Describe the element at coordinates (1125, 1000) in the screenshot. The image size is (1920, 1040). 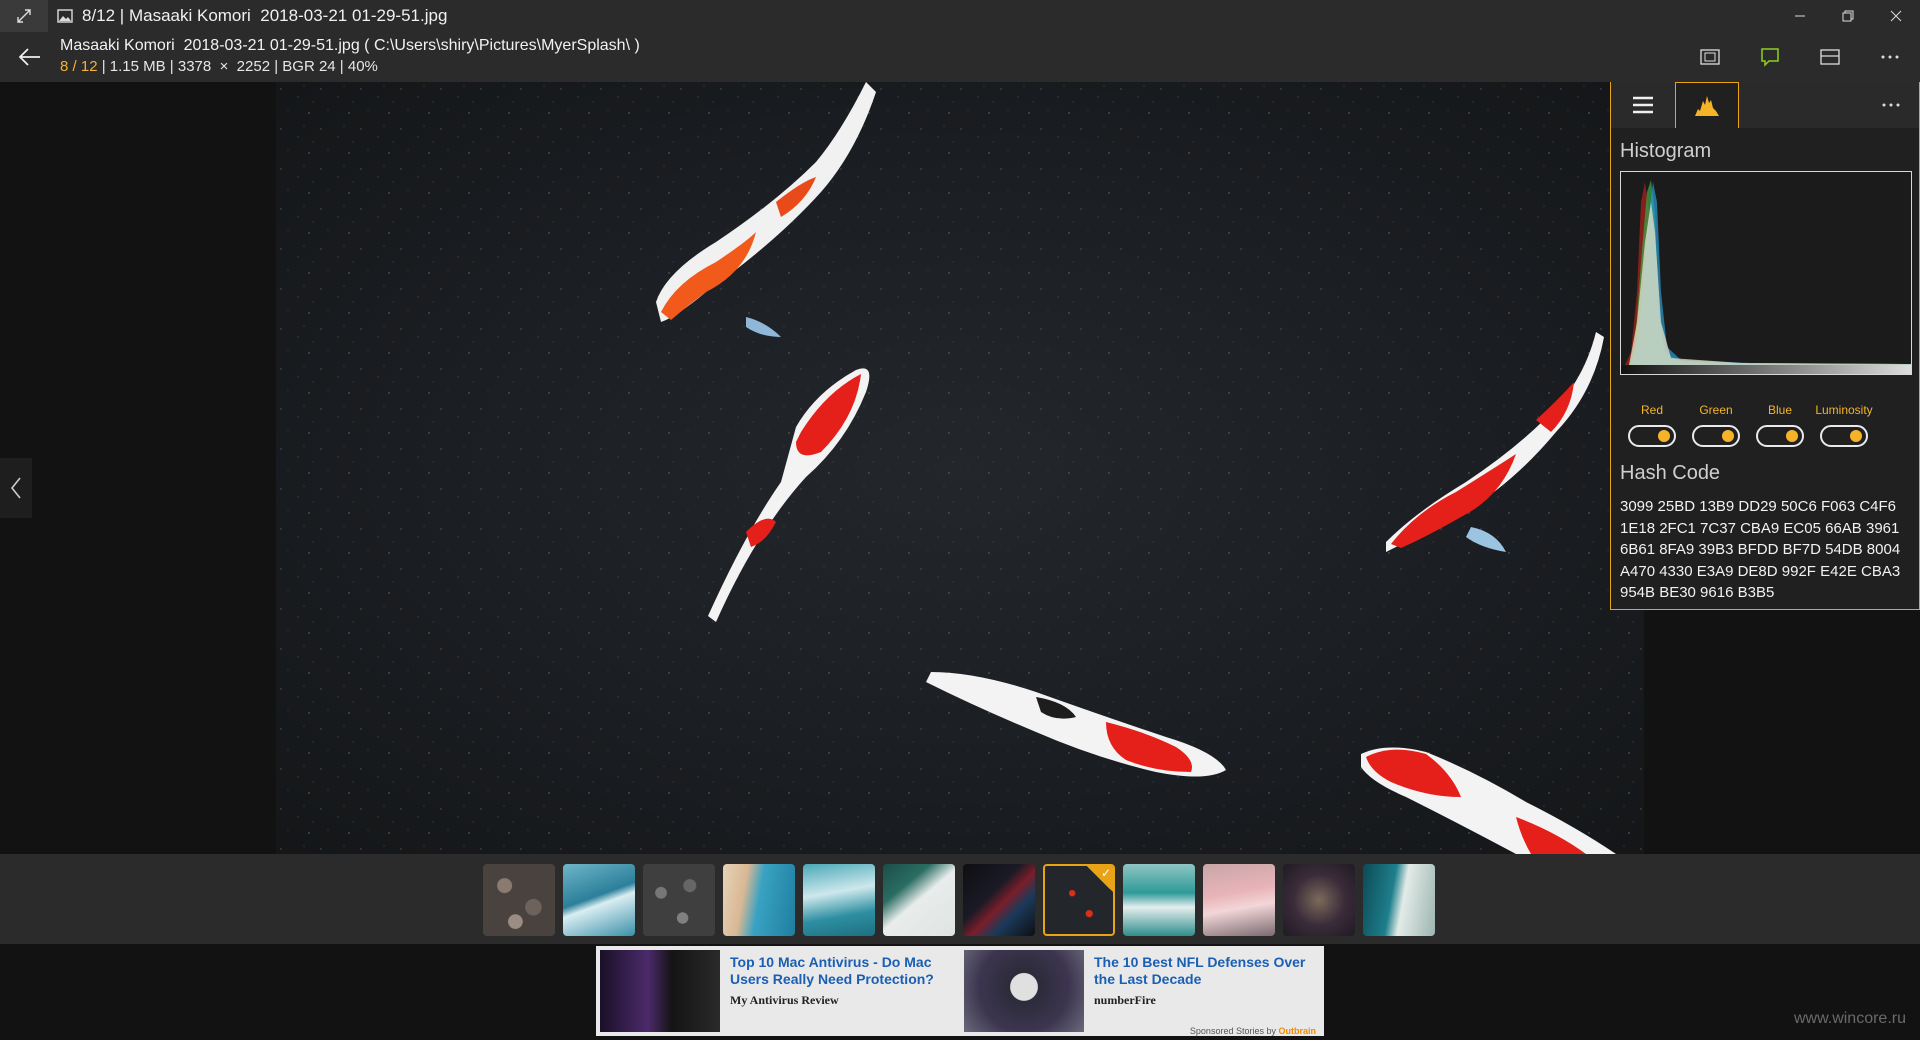
I see `ad-source: numberFire` at that location.